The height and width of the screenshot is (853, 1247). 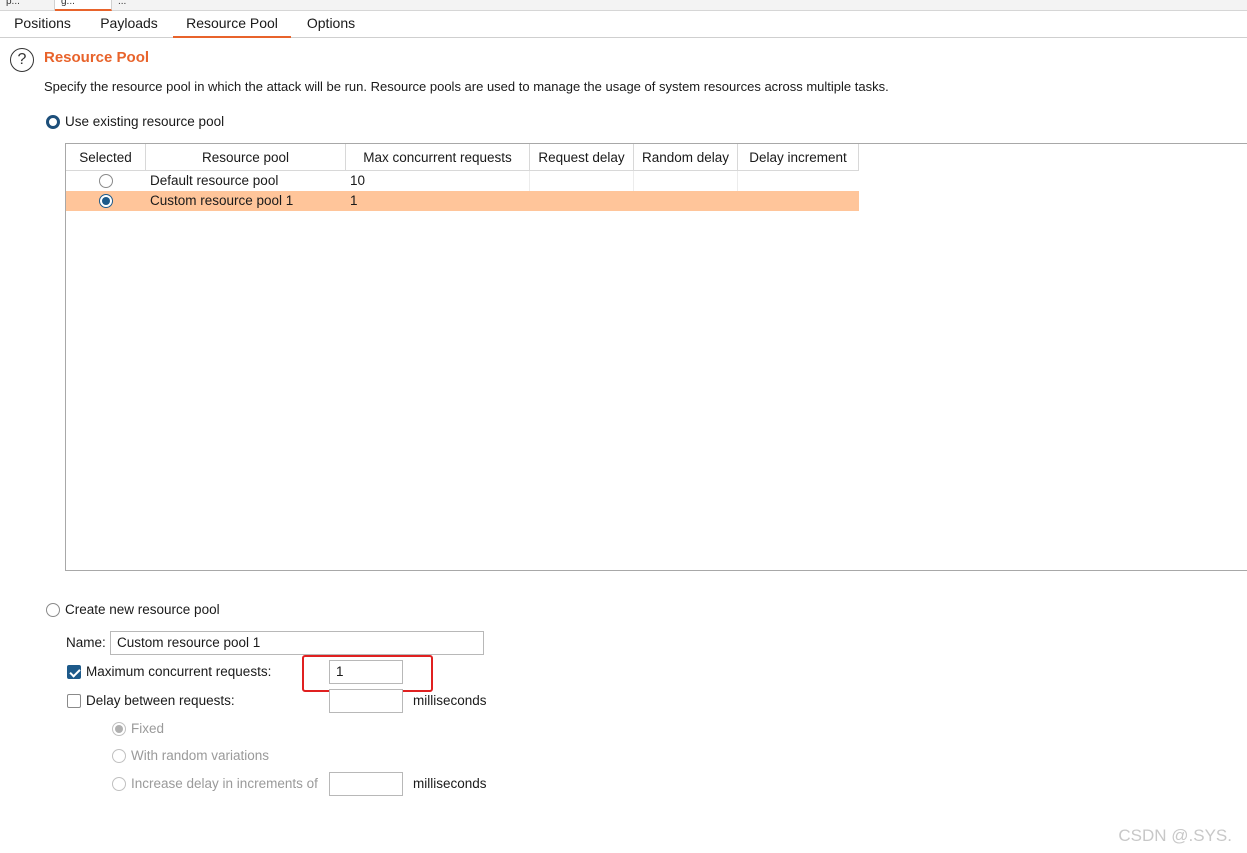 I want to click on column-header-max-concurrent: Max concurrent requests, so click(x=438, y=157).